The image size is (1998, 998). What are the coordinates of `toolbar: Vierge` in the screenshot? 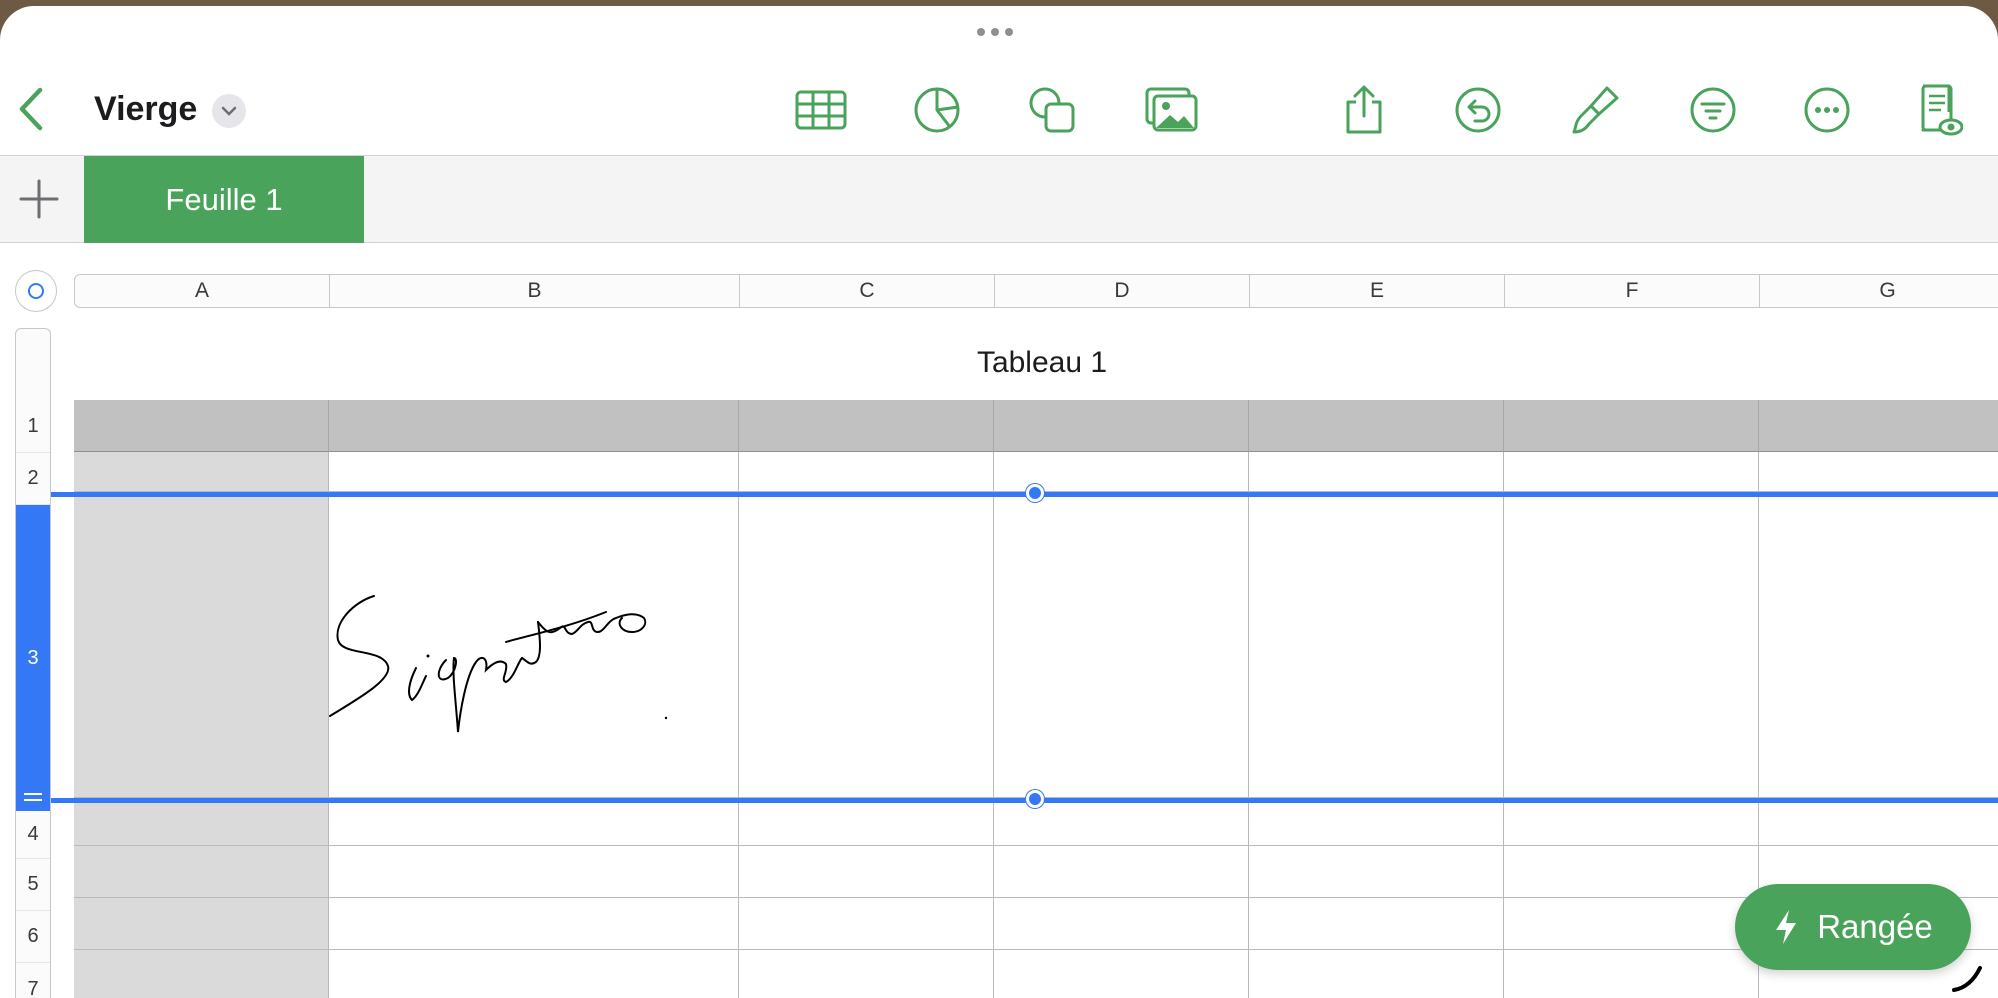 It's located at (999, 101).